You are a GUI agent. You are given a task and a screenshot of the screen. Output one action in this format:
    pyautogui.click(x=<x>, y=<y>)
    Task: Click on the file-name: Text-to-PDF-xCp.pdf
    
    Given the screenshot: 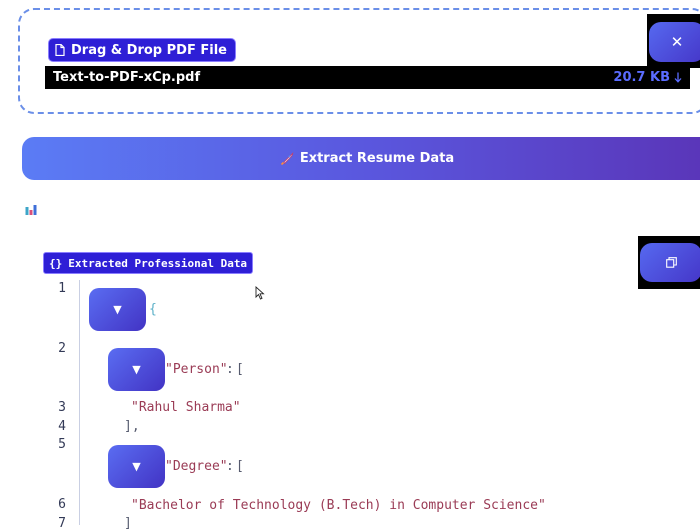 What is the action you would take?
    pyautogui.click(x=127, y=77)
    